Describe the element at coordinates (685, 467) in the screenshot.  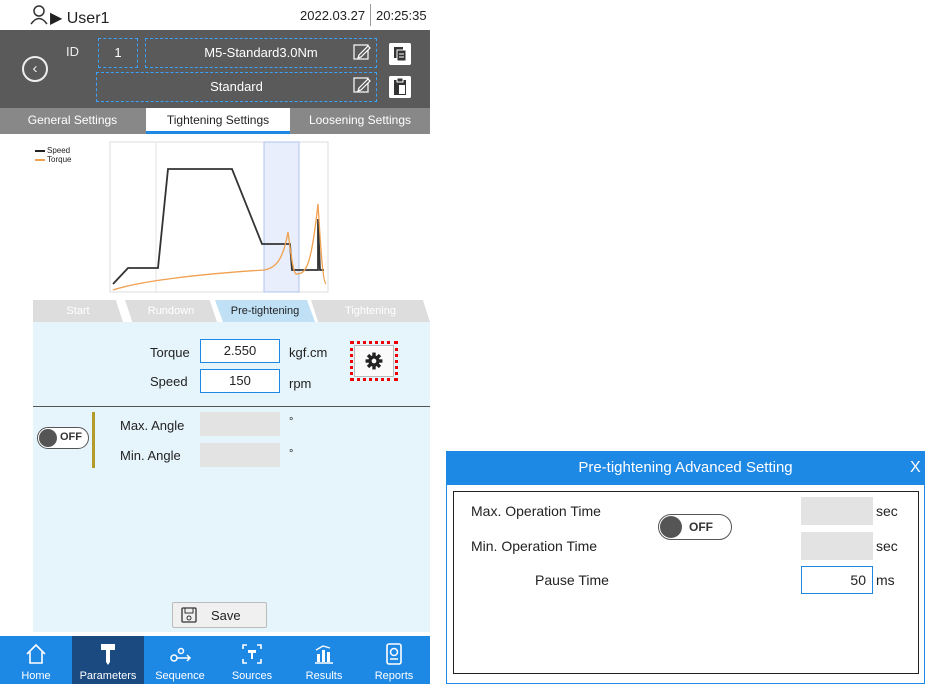
I see `dialog-title: Pre-tightening Advanced Setting` at that location.